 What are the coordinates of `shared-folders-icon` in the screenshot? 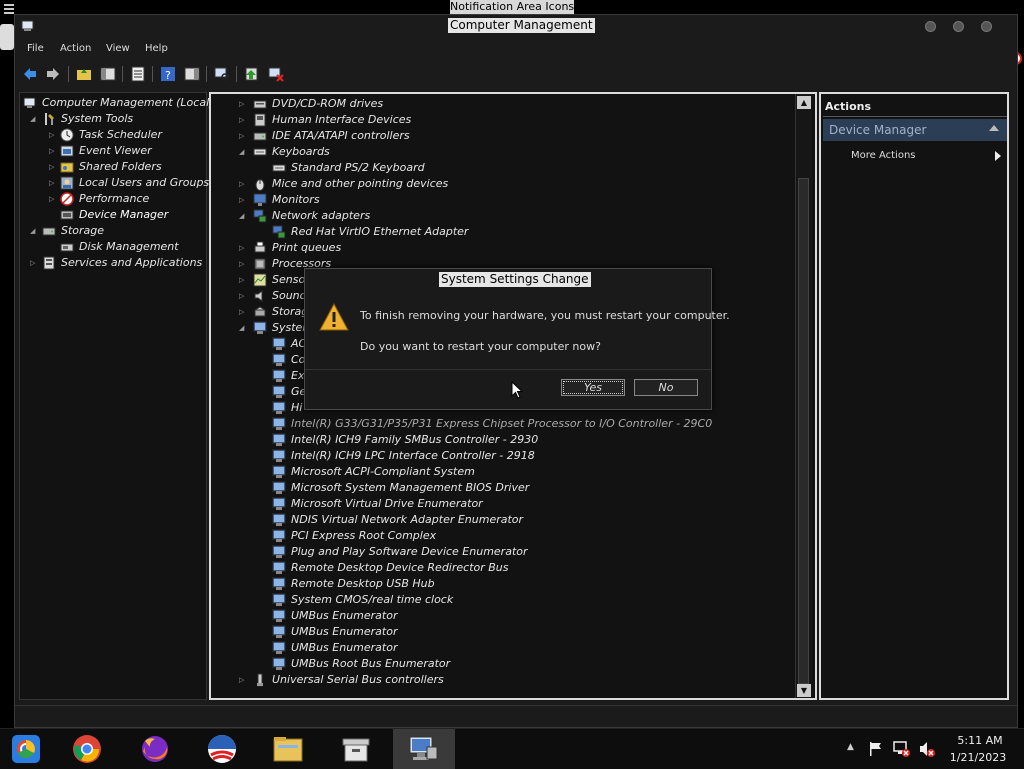 It's located at (67, 167).